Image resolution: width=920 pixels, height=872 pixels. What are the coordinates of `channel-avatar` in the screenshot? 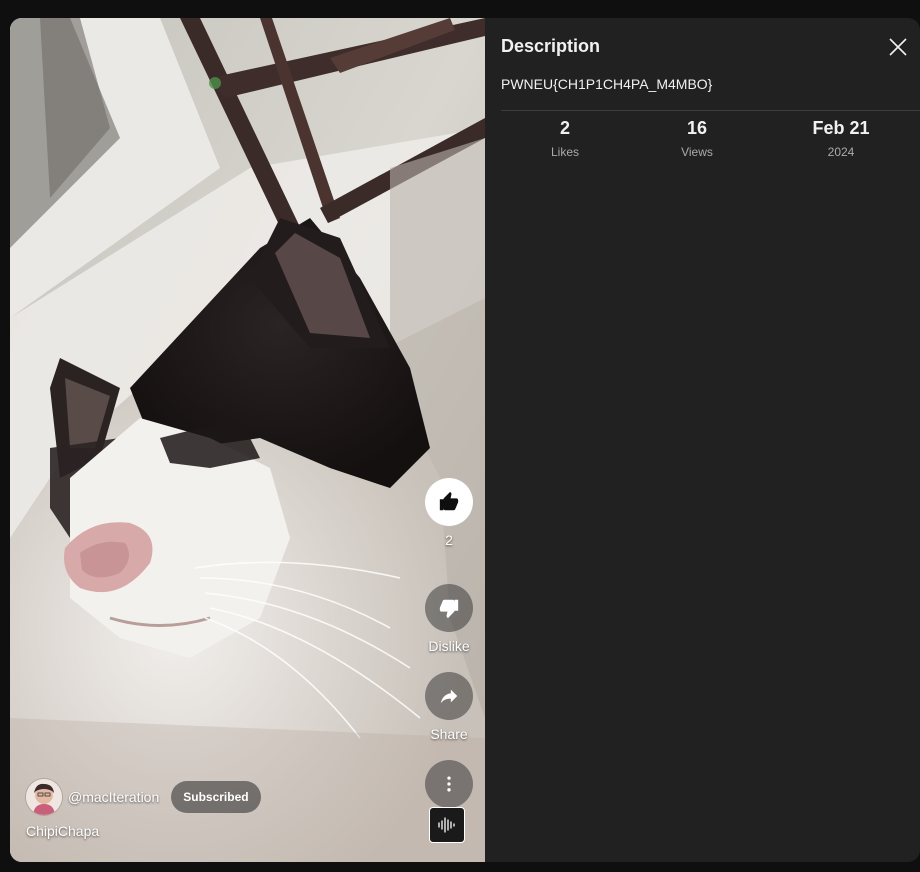 It's located at (44, 797).